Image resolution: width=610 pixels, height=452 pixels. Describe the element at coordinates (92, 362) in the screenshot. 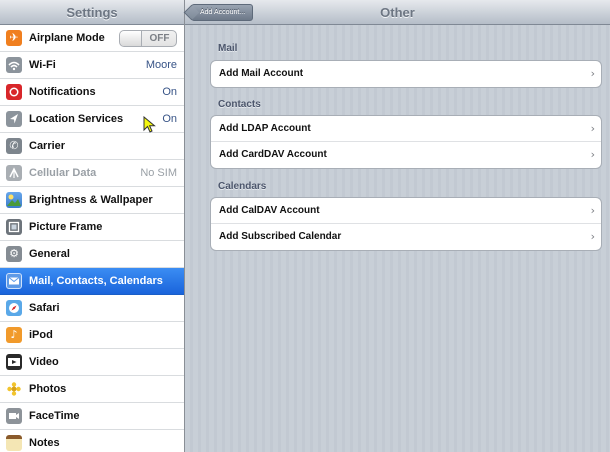

I see `sidebar-item-video: Video` at that location.